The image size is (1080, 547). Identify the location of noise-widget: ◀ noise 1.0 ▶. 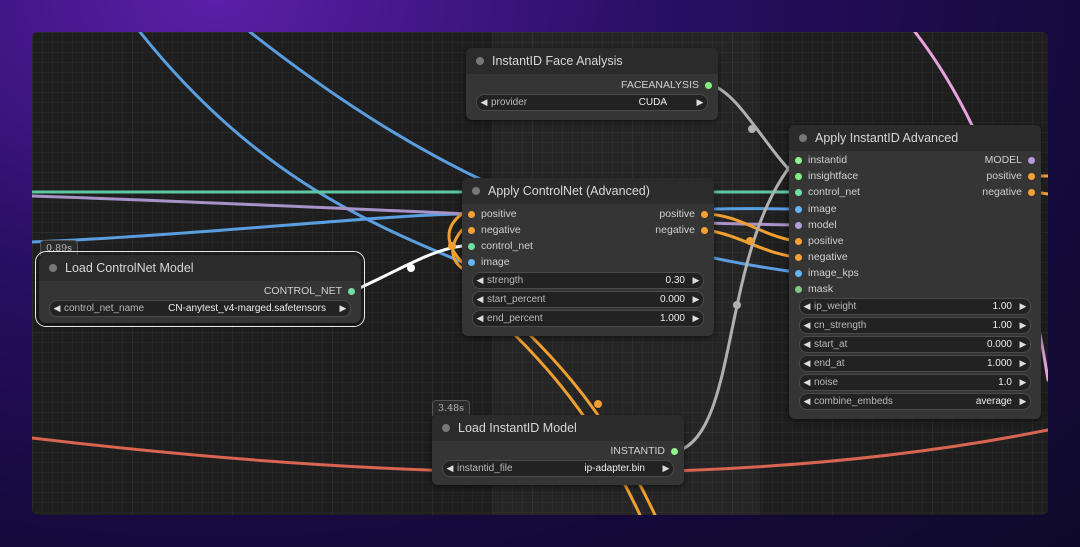
(915, 382).